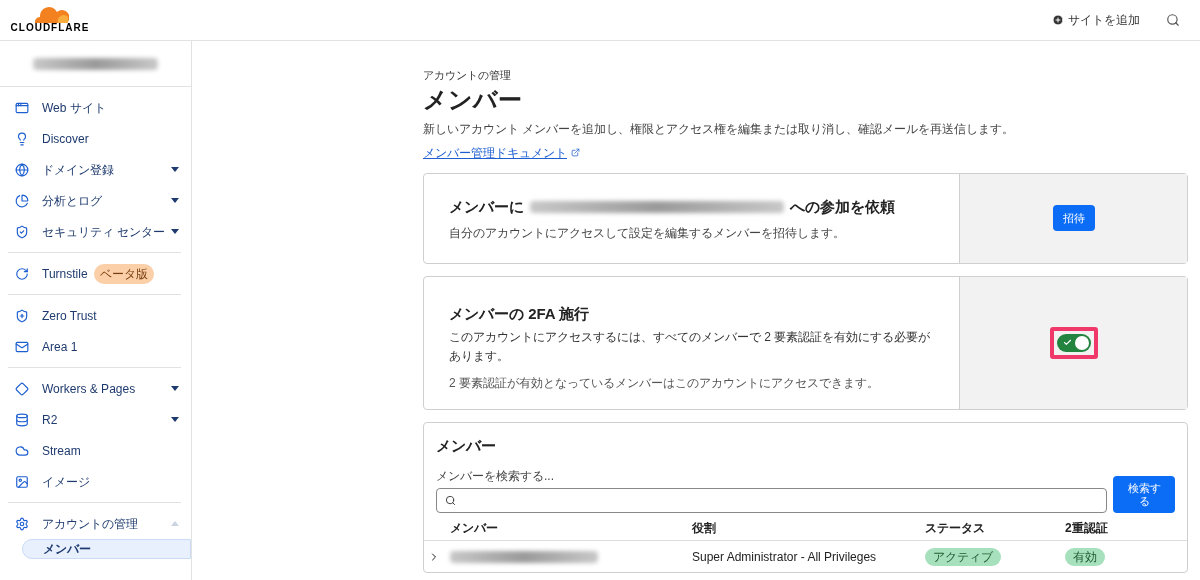 The image size is (1200, 580). Describe the element at coordinates (60, 347) in the screenshot. I see `sidebar-label: Area 1` at that location.